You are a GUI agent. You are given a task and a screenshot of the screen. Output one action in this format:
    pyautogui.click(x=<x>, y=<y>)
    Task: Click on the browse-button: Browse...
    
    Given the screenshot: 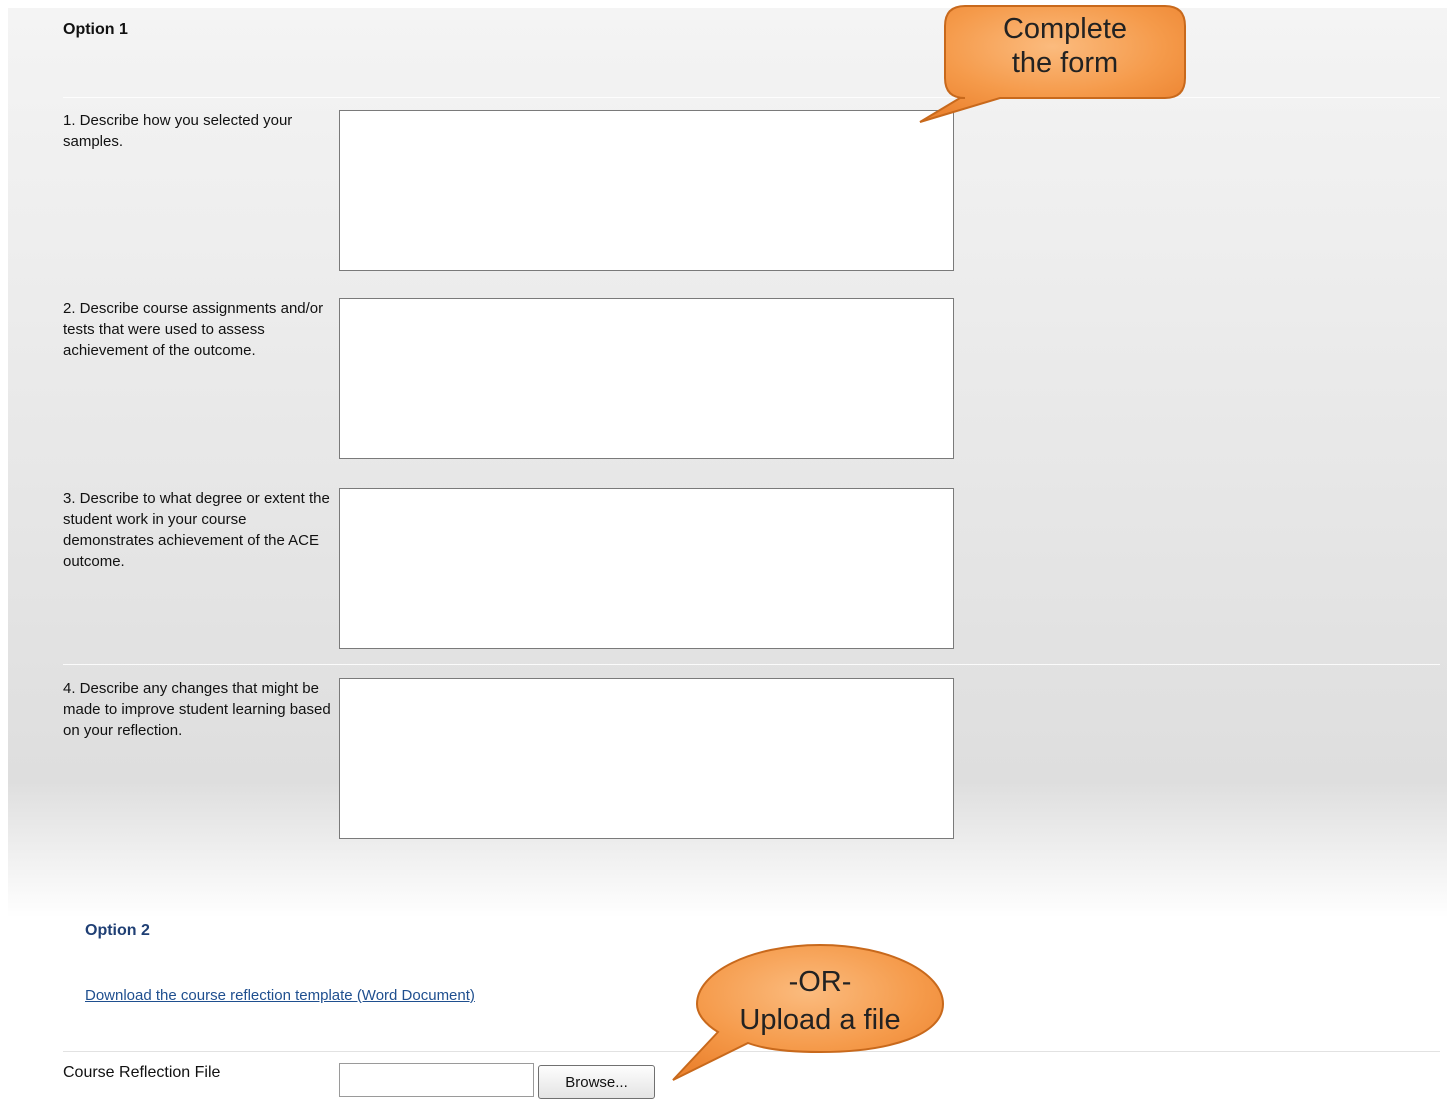 What is the action you would take?
    pyautogui.click(x=596, y=1082)
    